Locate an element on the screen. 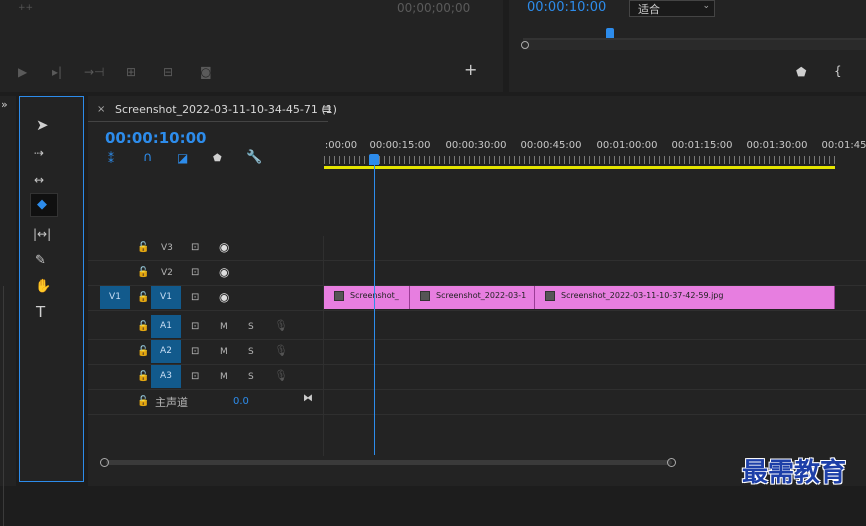  tools-panel: ➤ ⇢ ↔ ◆ |↔| ✎ ✋ T is located at coordinates (51, 289).